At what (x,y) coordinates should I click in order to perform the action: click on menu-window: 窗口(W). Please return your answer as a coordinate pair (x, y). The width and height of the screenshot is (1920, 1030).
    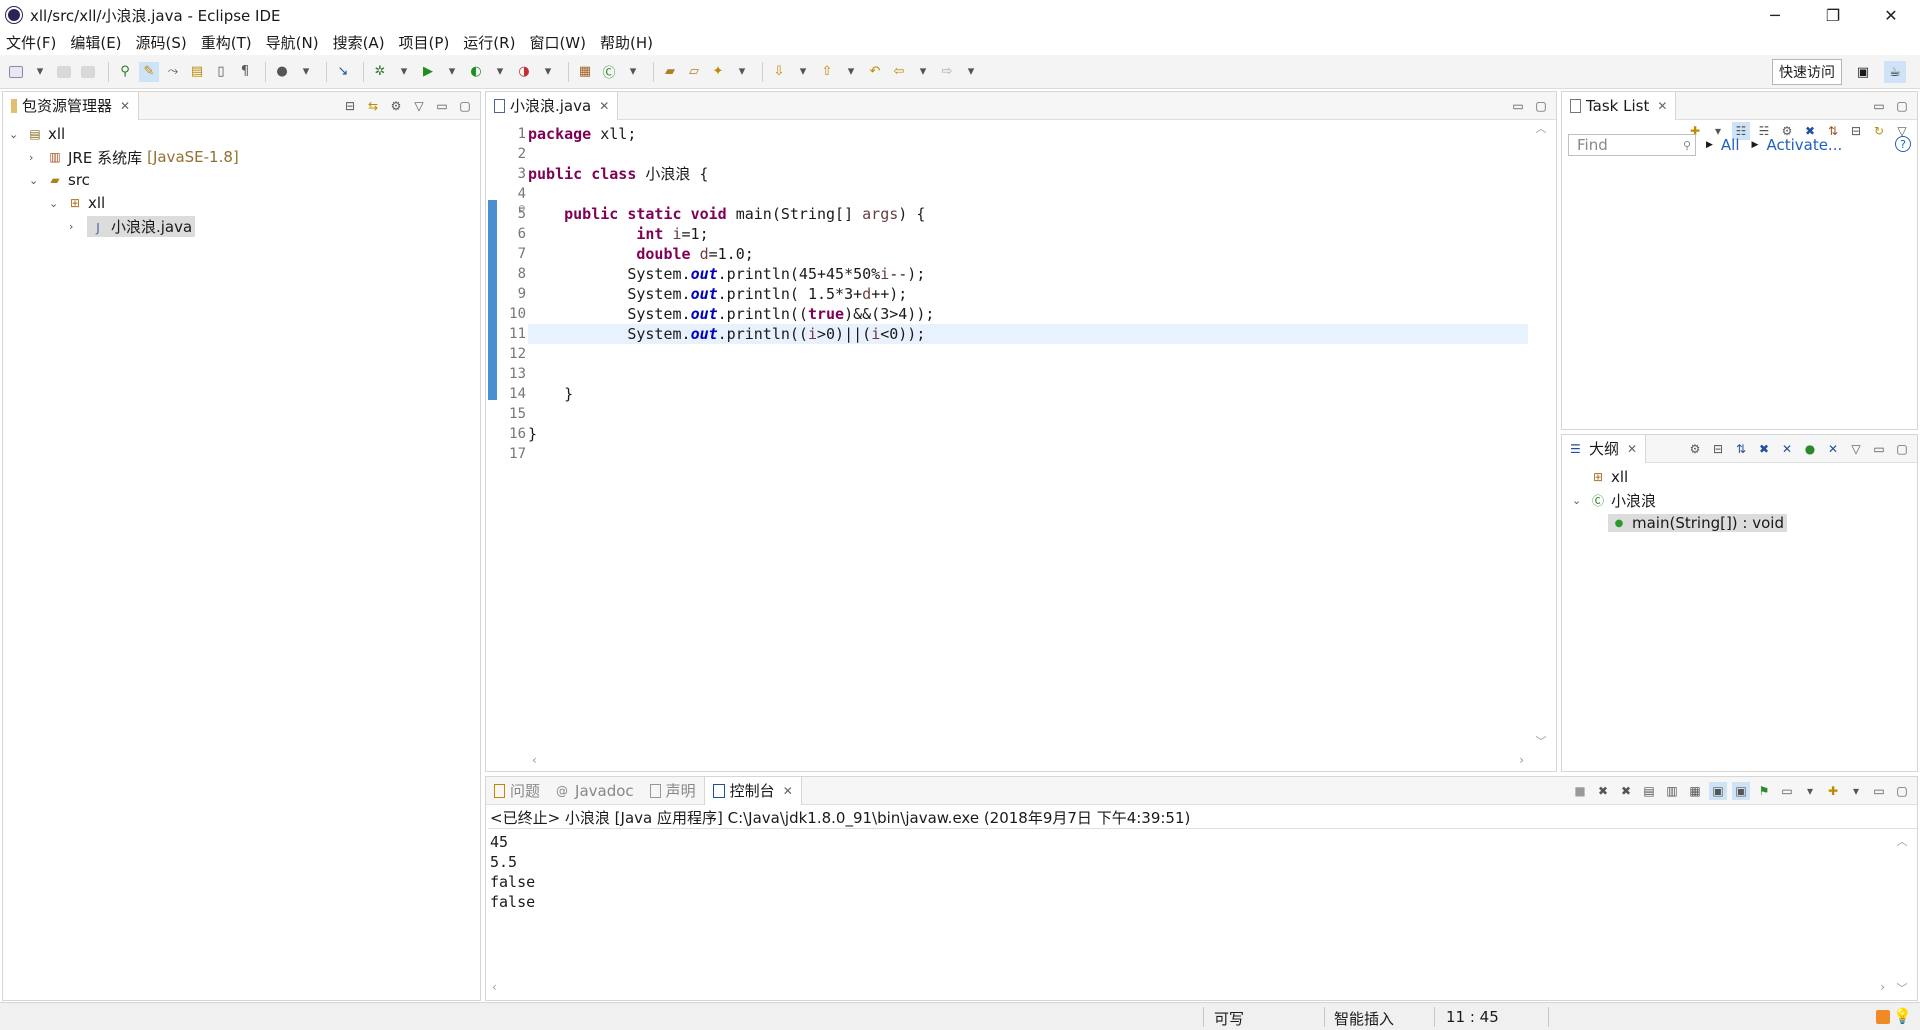
    Looking at the image, I should click on (557, 42).